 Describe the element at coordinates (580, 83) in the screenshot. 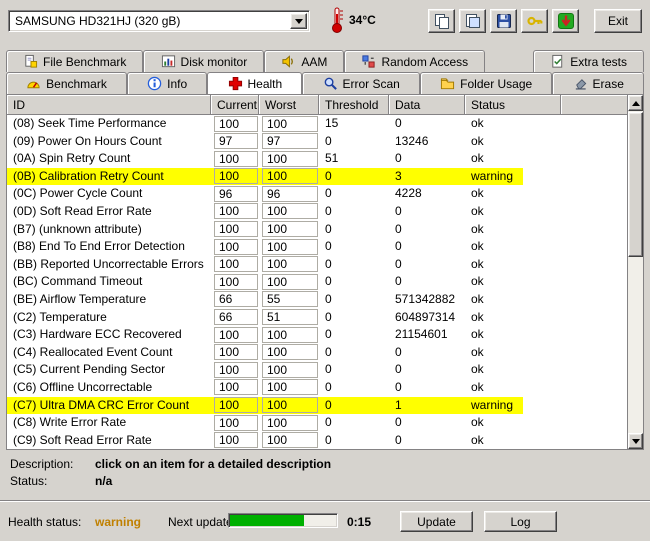

I see `erase-icon` at that location.